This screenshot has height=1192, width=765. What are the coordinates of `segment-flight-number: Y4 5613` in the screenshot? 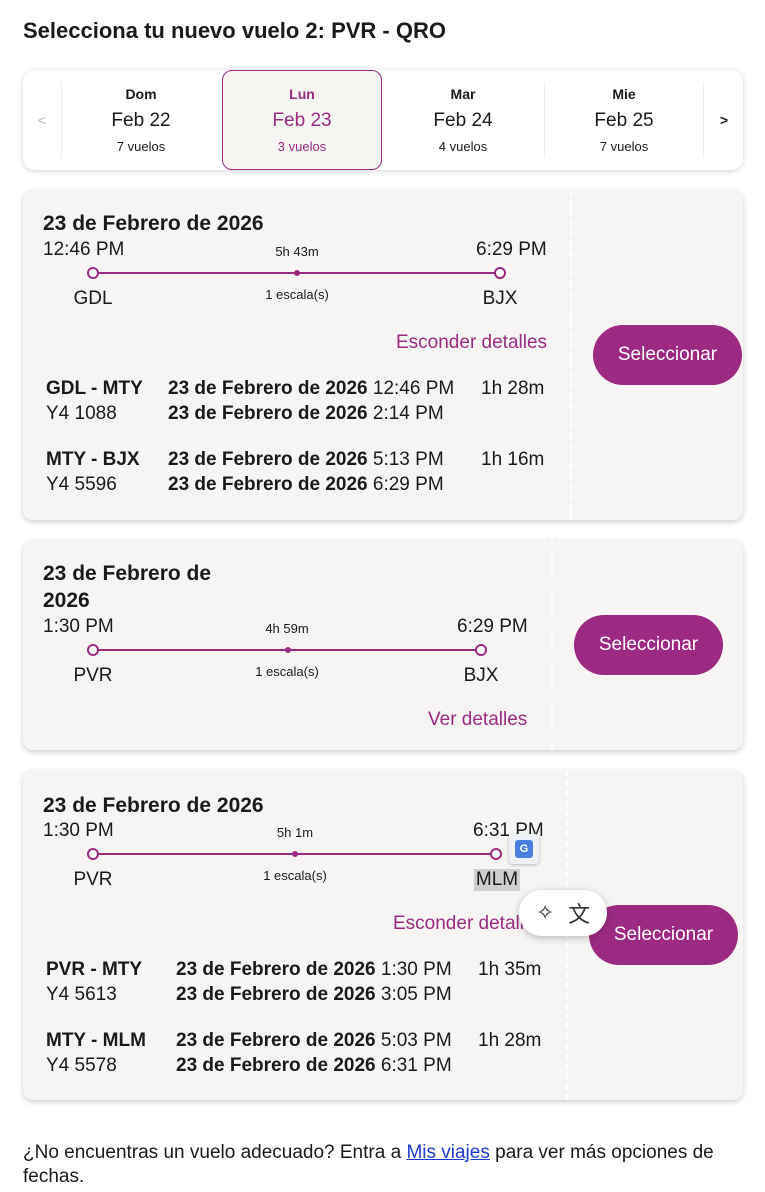 It's located at (81, 994).